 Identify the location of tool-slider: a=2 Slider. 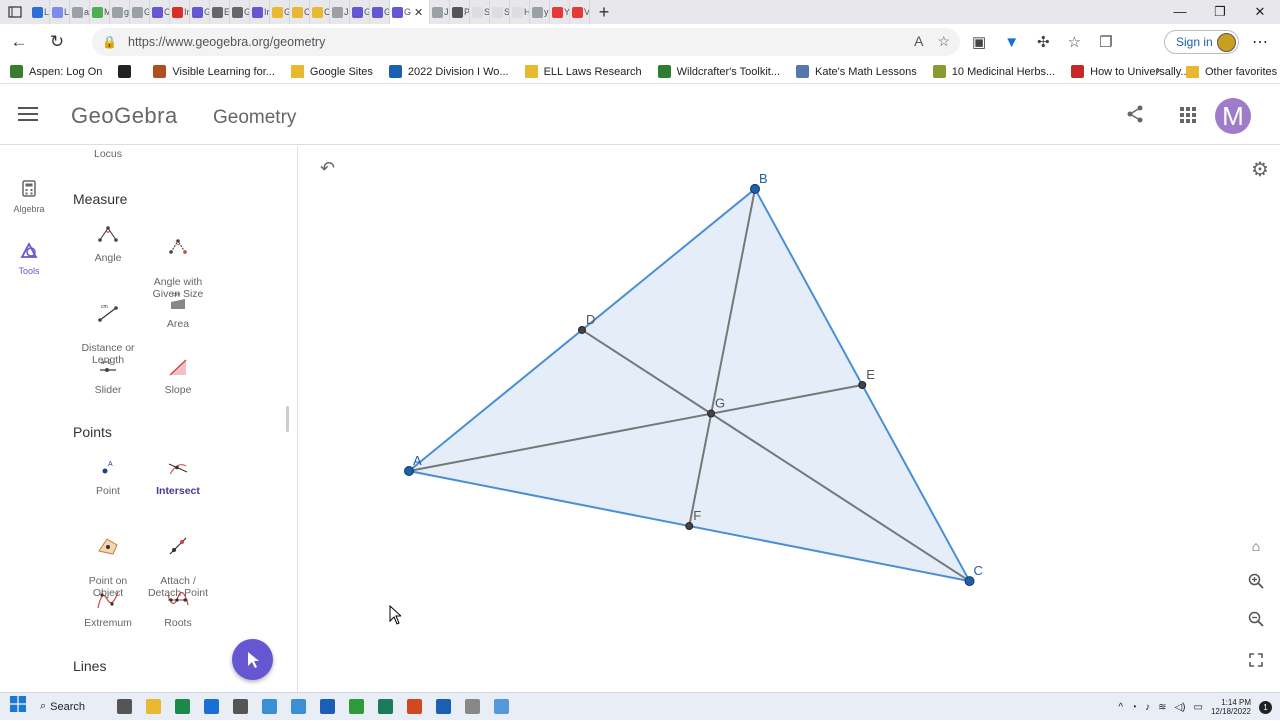
(108, 376).